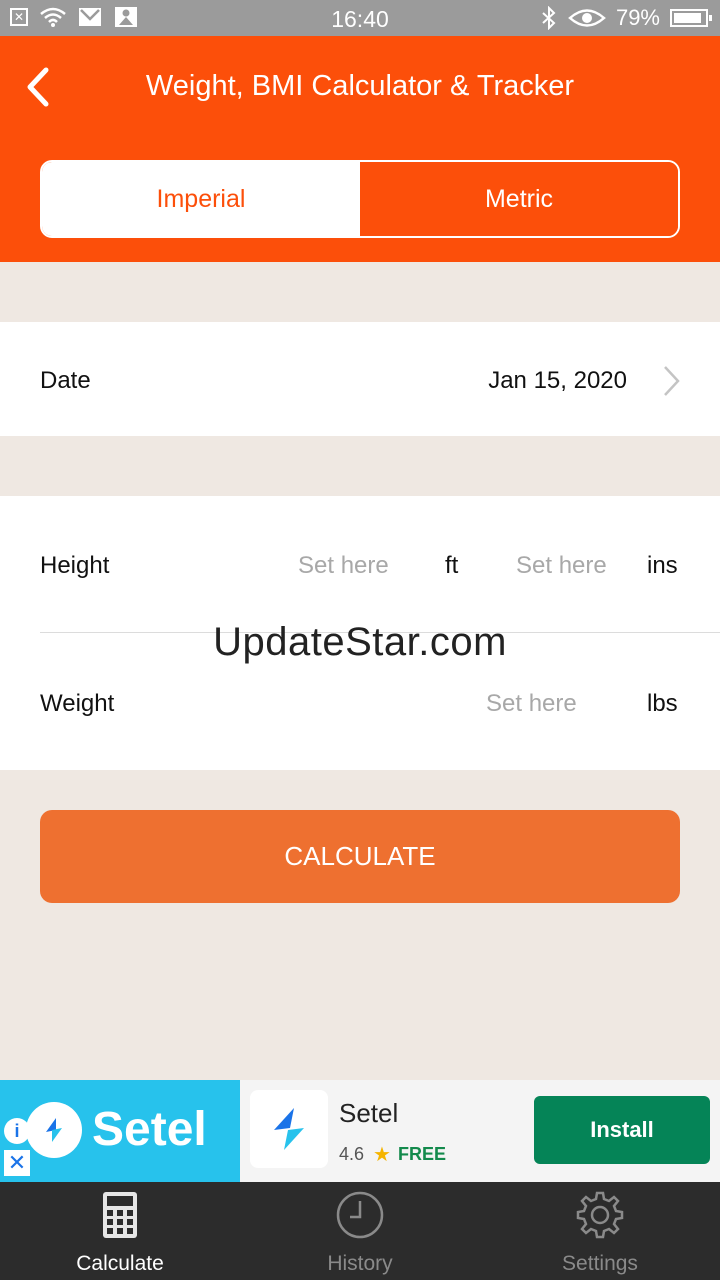 This screenshot has height=1280, width=720. Describe the element at coordinates (65, 380) in the screenshot. I see `date-label: Date` at that location.